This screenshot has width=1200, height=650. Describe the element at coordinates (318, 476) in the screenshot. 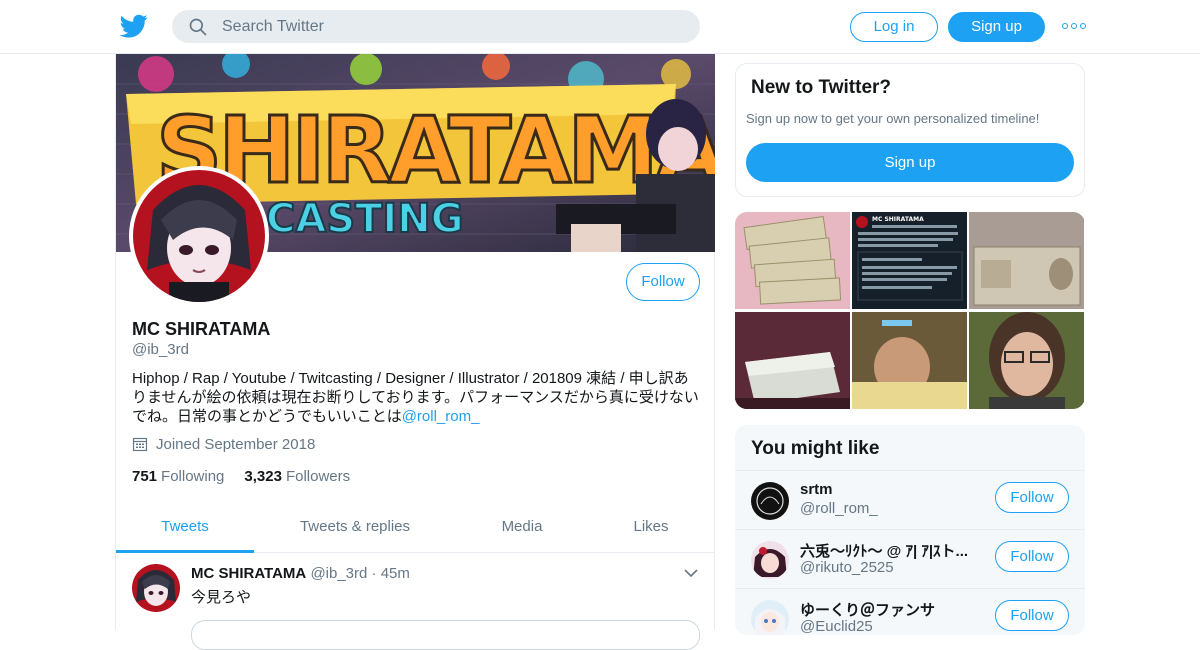

I see `followers-label: Followers` at that location.